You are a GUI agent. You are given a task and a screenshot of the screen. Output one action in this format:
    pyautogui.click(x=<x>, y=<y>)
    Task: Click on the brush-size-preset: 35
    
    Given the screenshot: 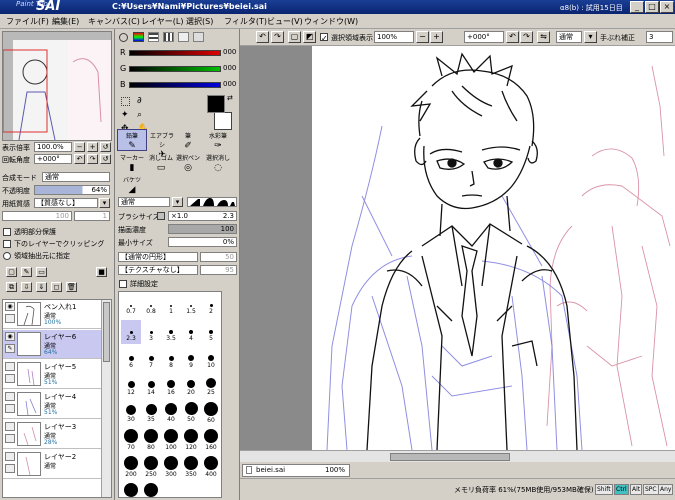 What is the action you would take?
    pyautogui.click(x=151, y=413)
    